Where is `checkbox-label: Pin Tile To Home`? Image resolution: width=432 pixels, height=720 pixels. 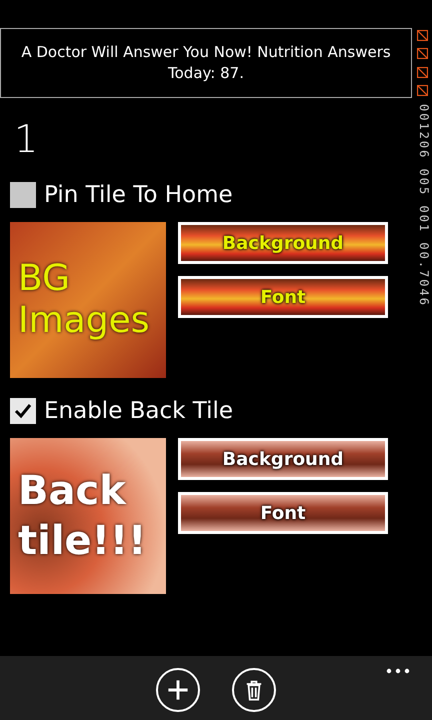 checkbox-label: Pin Tile To Home is located at coordinates (138, 195).